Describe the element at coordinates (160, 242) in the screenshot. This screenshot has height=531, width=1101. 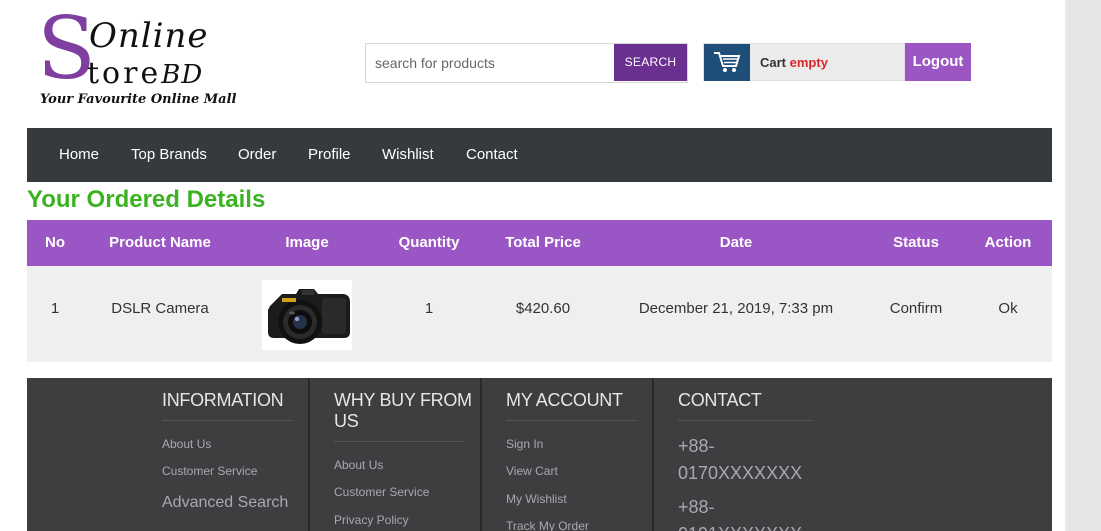
I see `column-header-product-name: Product Name` at that location.